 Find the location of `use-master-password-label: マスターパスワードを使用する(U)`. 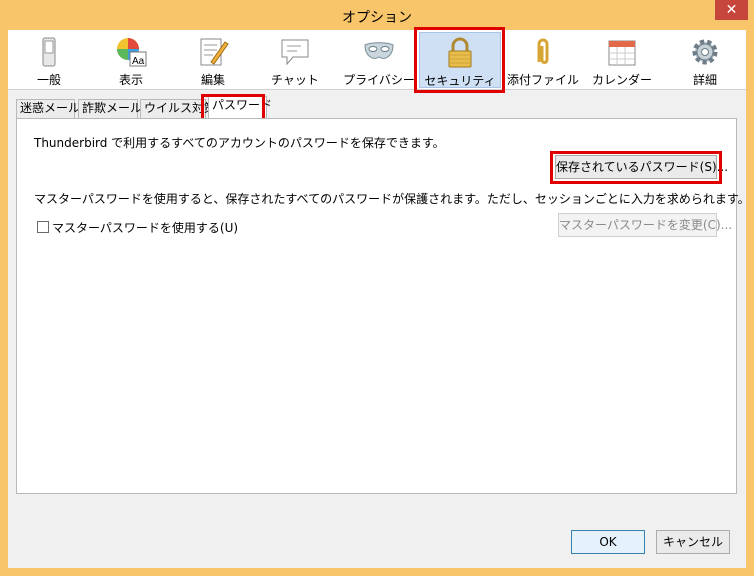

use-master-password-label: マスターパスワードを使用する(U) is located at coordinates (145, 227).